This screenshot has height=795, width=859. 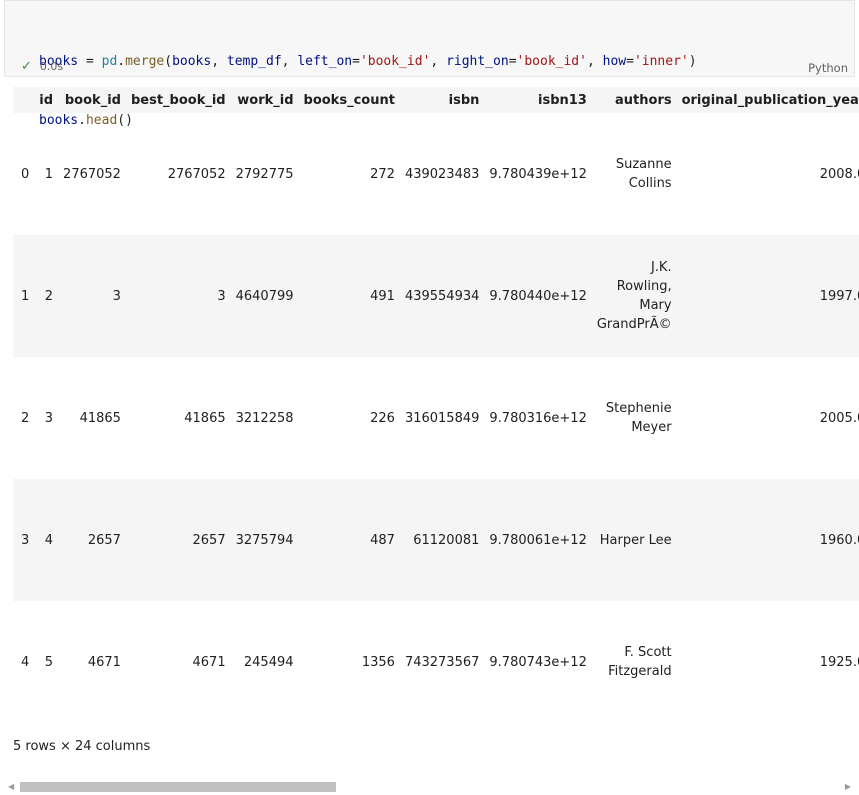 What do you see at coordinates (11, 786) in the screenshot?
I see `scroll-left-icon: ◀` at bounding box center [11, 786].